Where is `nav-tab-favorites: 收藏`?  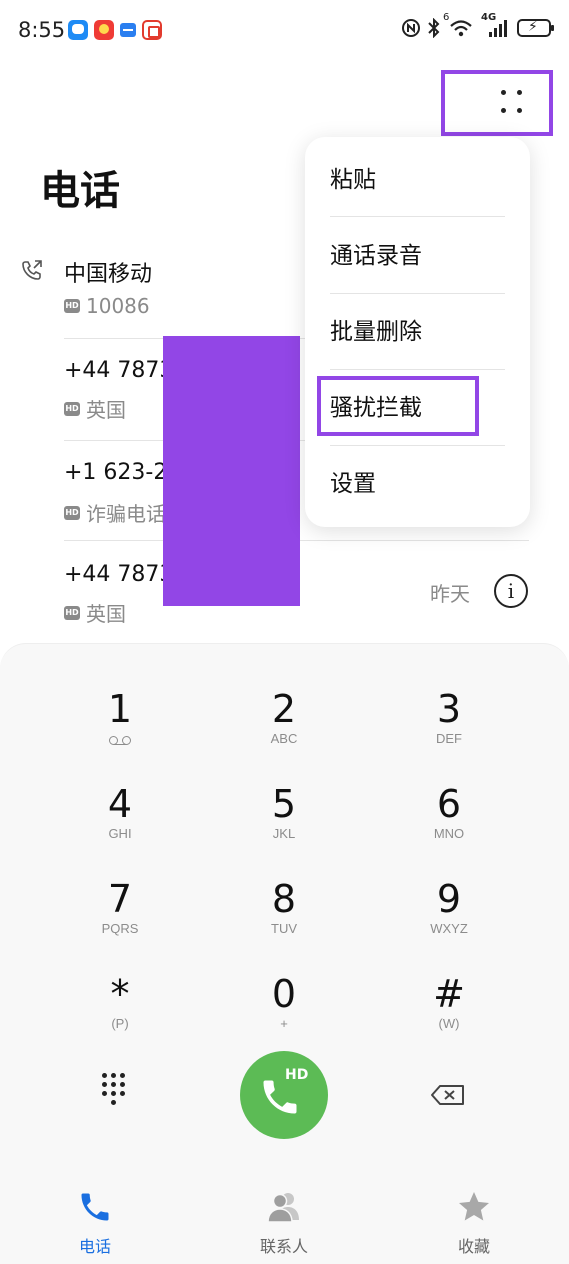 nav-tab-favorites: 收藏 is located at coordinates (474, 1219).